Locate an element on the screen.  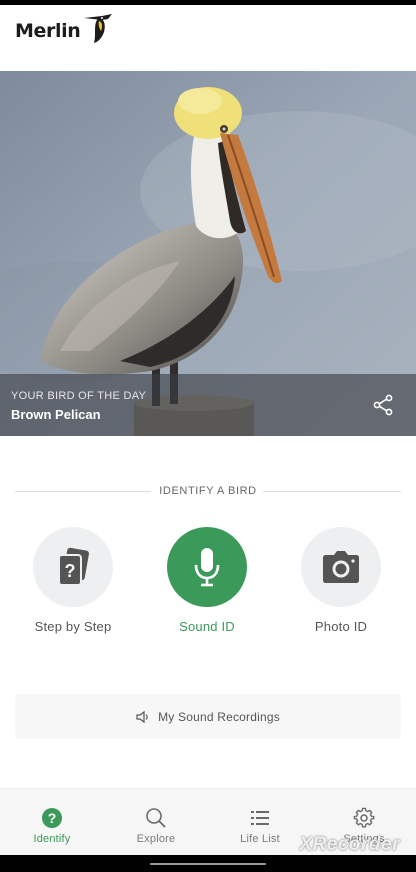
nav-label-identify: Identify is located at coordinates (52, 839).